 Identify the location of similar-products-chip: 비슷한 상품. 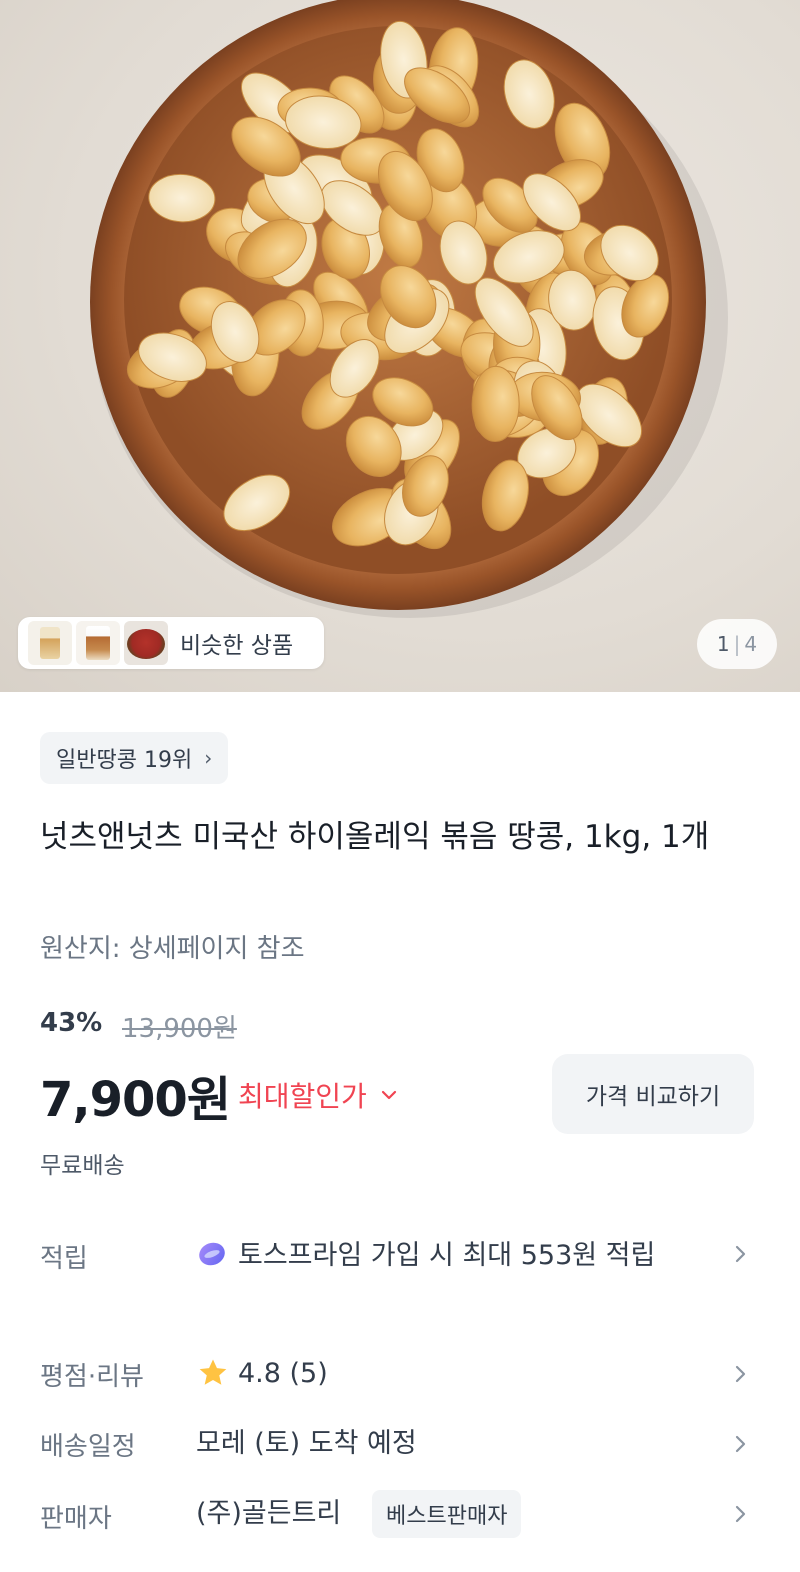
(171, 643).